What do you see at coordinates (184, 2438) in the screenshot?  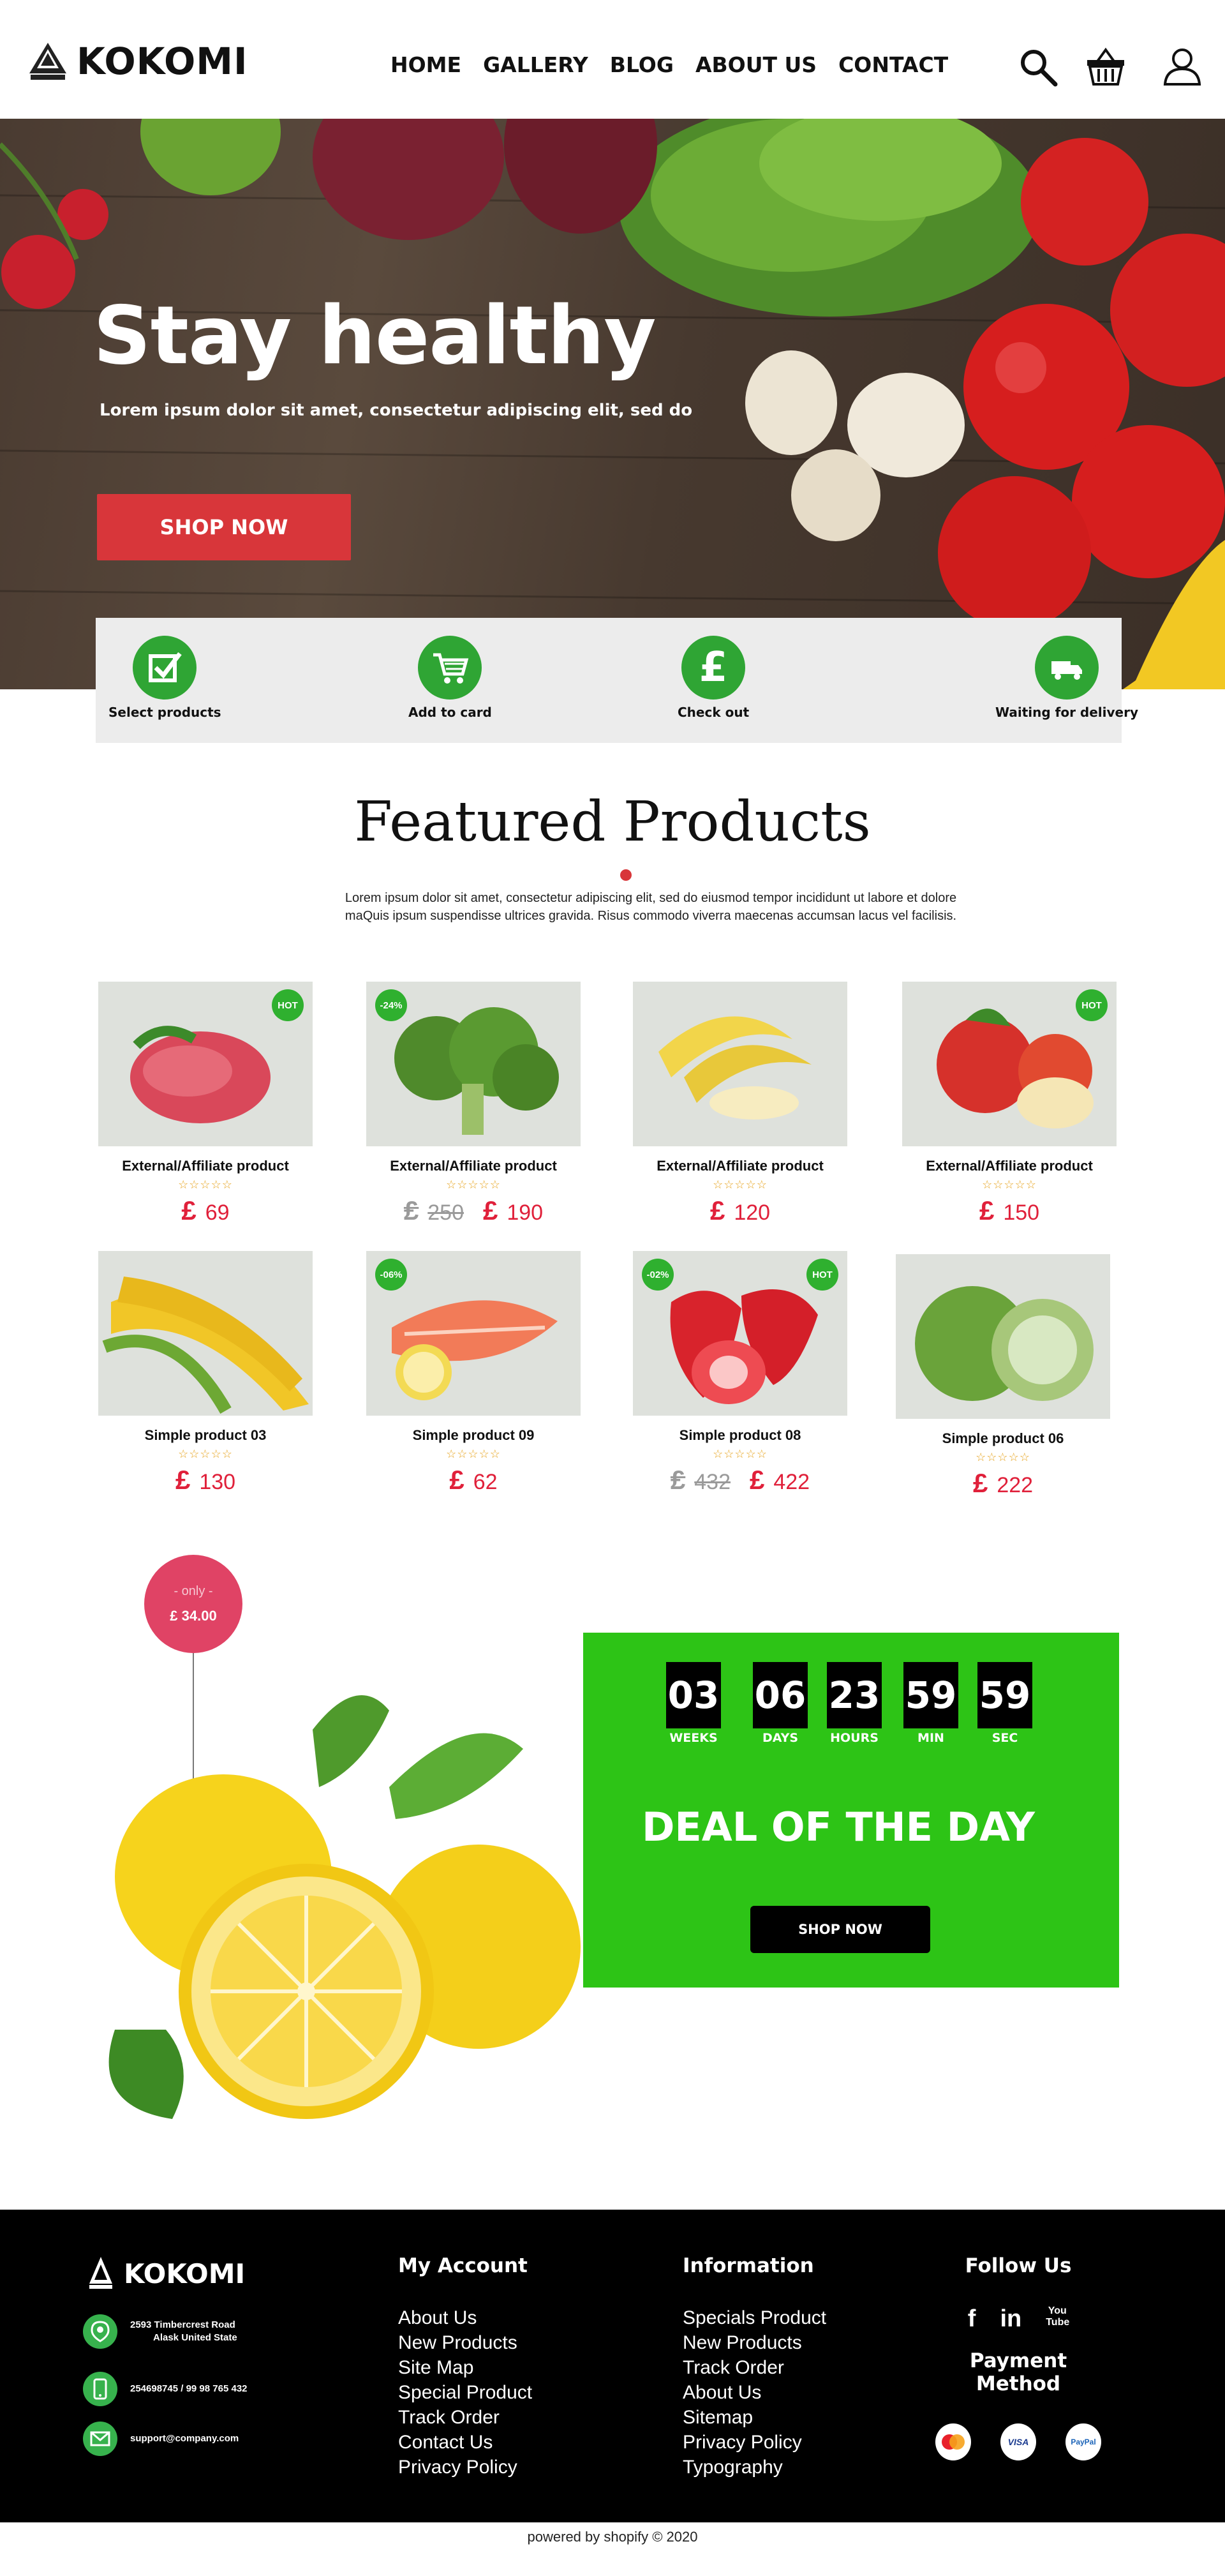 I see `email-text: support@company.com` at bounding box center [184, 2438].